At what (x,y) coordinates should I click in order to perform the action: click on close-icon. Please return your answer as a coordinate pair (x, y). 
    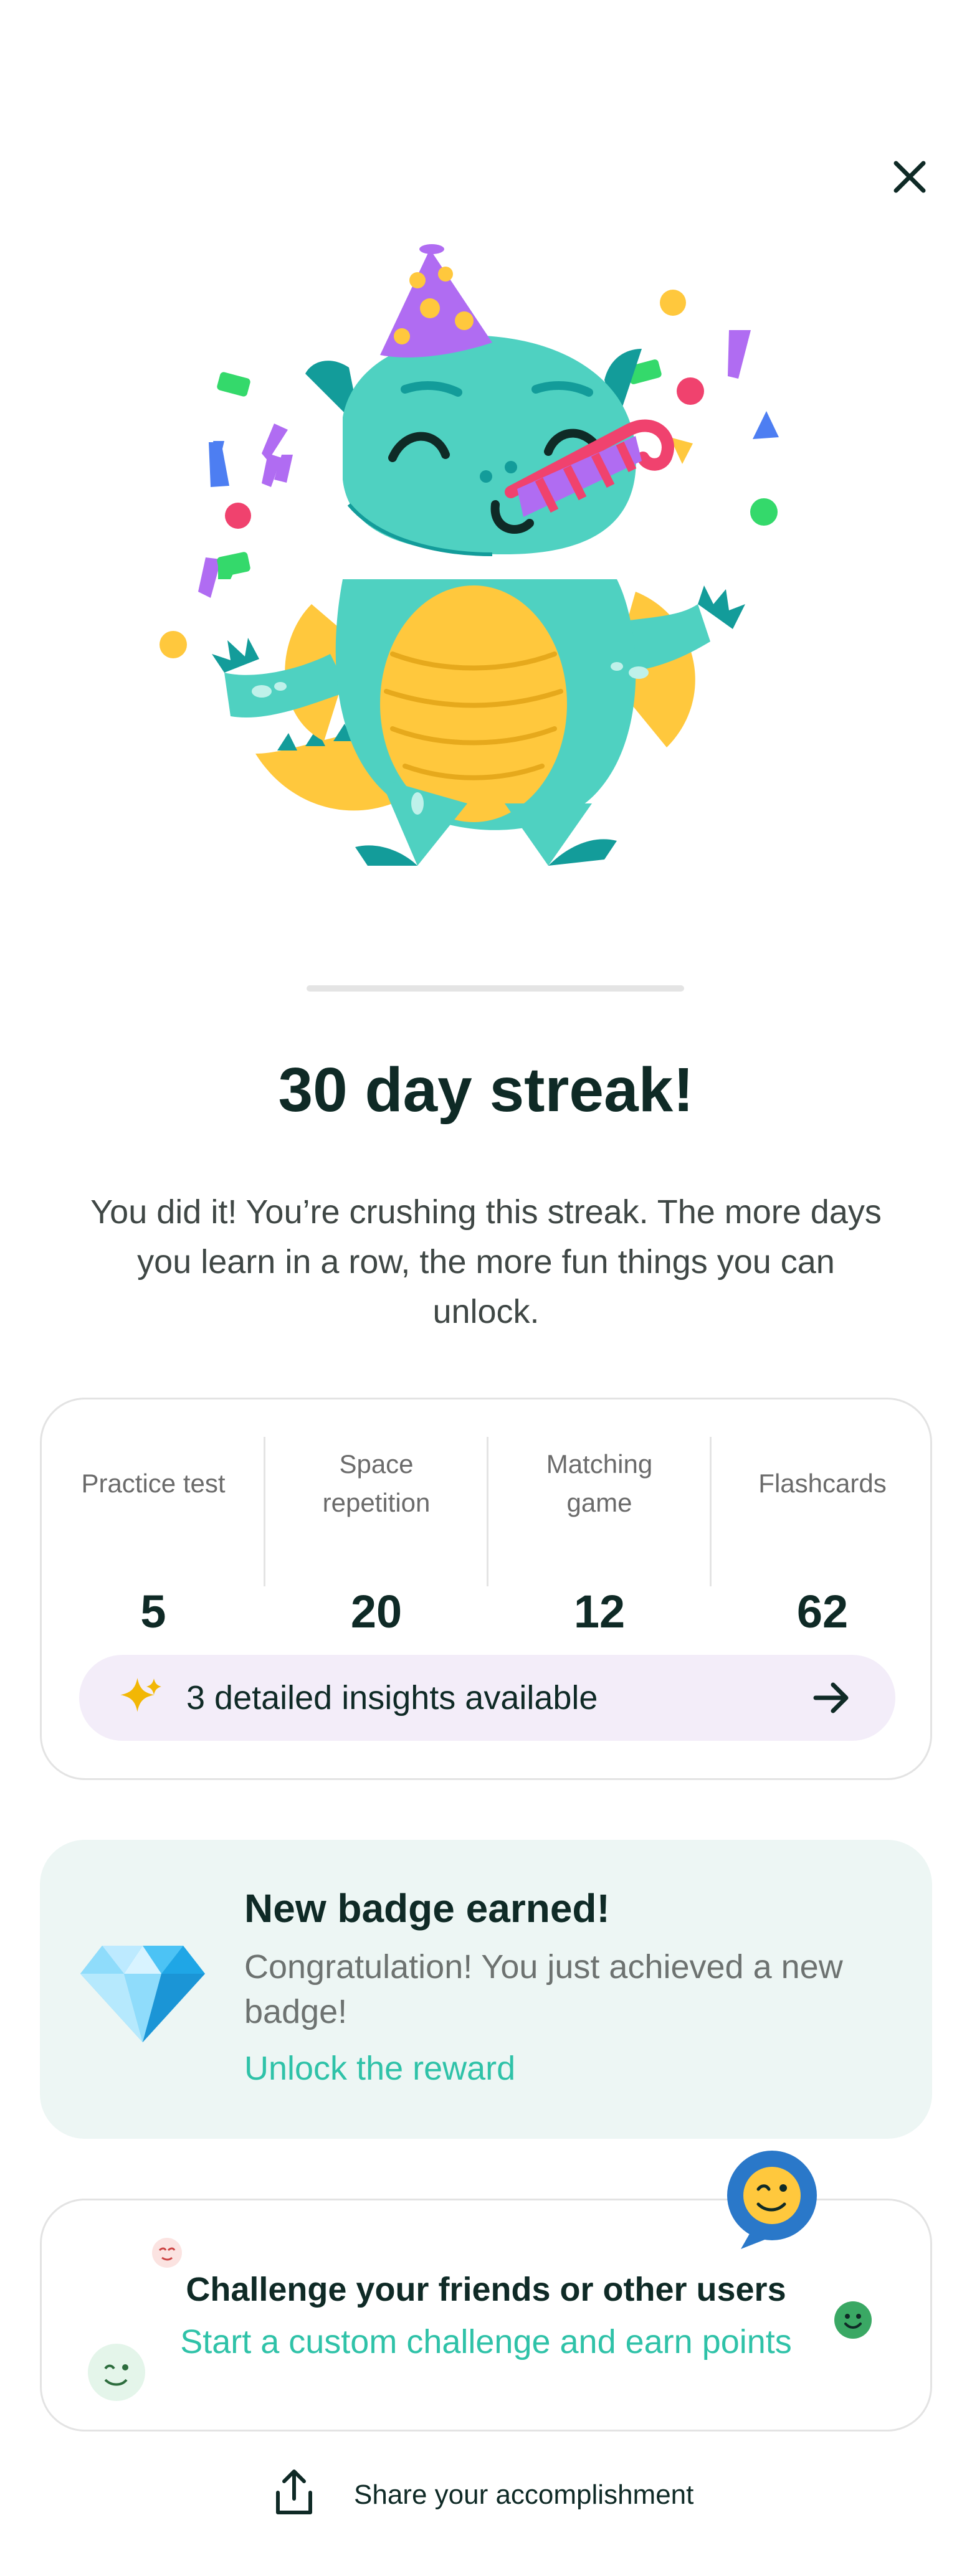
    Looking at the image, I should click on (910, 177).